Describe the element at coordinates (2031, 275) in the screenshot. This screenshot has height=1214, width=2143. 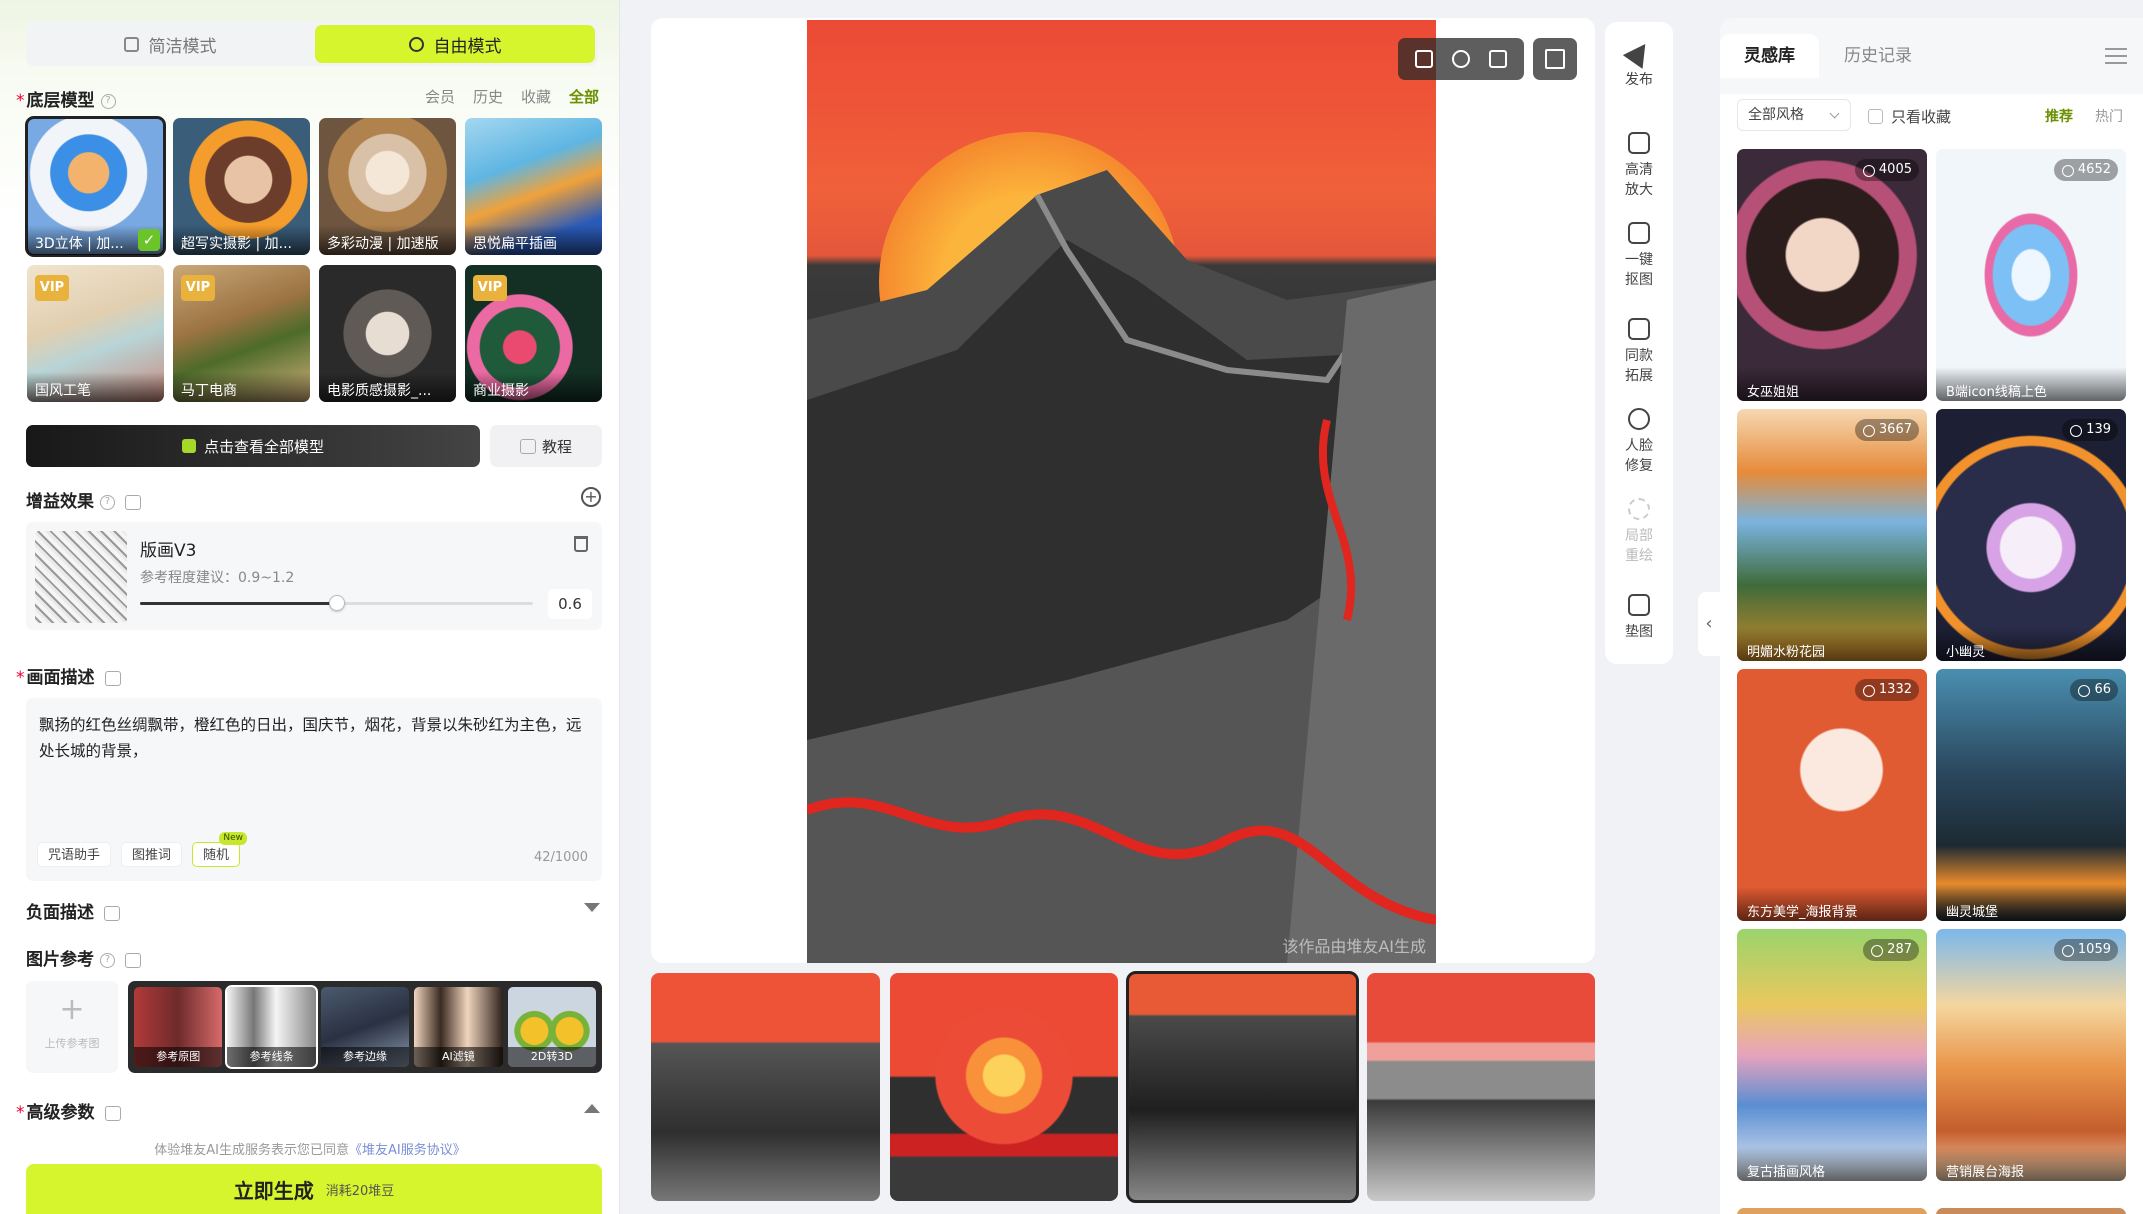
I see `inspiration-card: 4652 B端icon线稿上色` at that location.